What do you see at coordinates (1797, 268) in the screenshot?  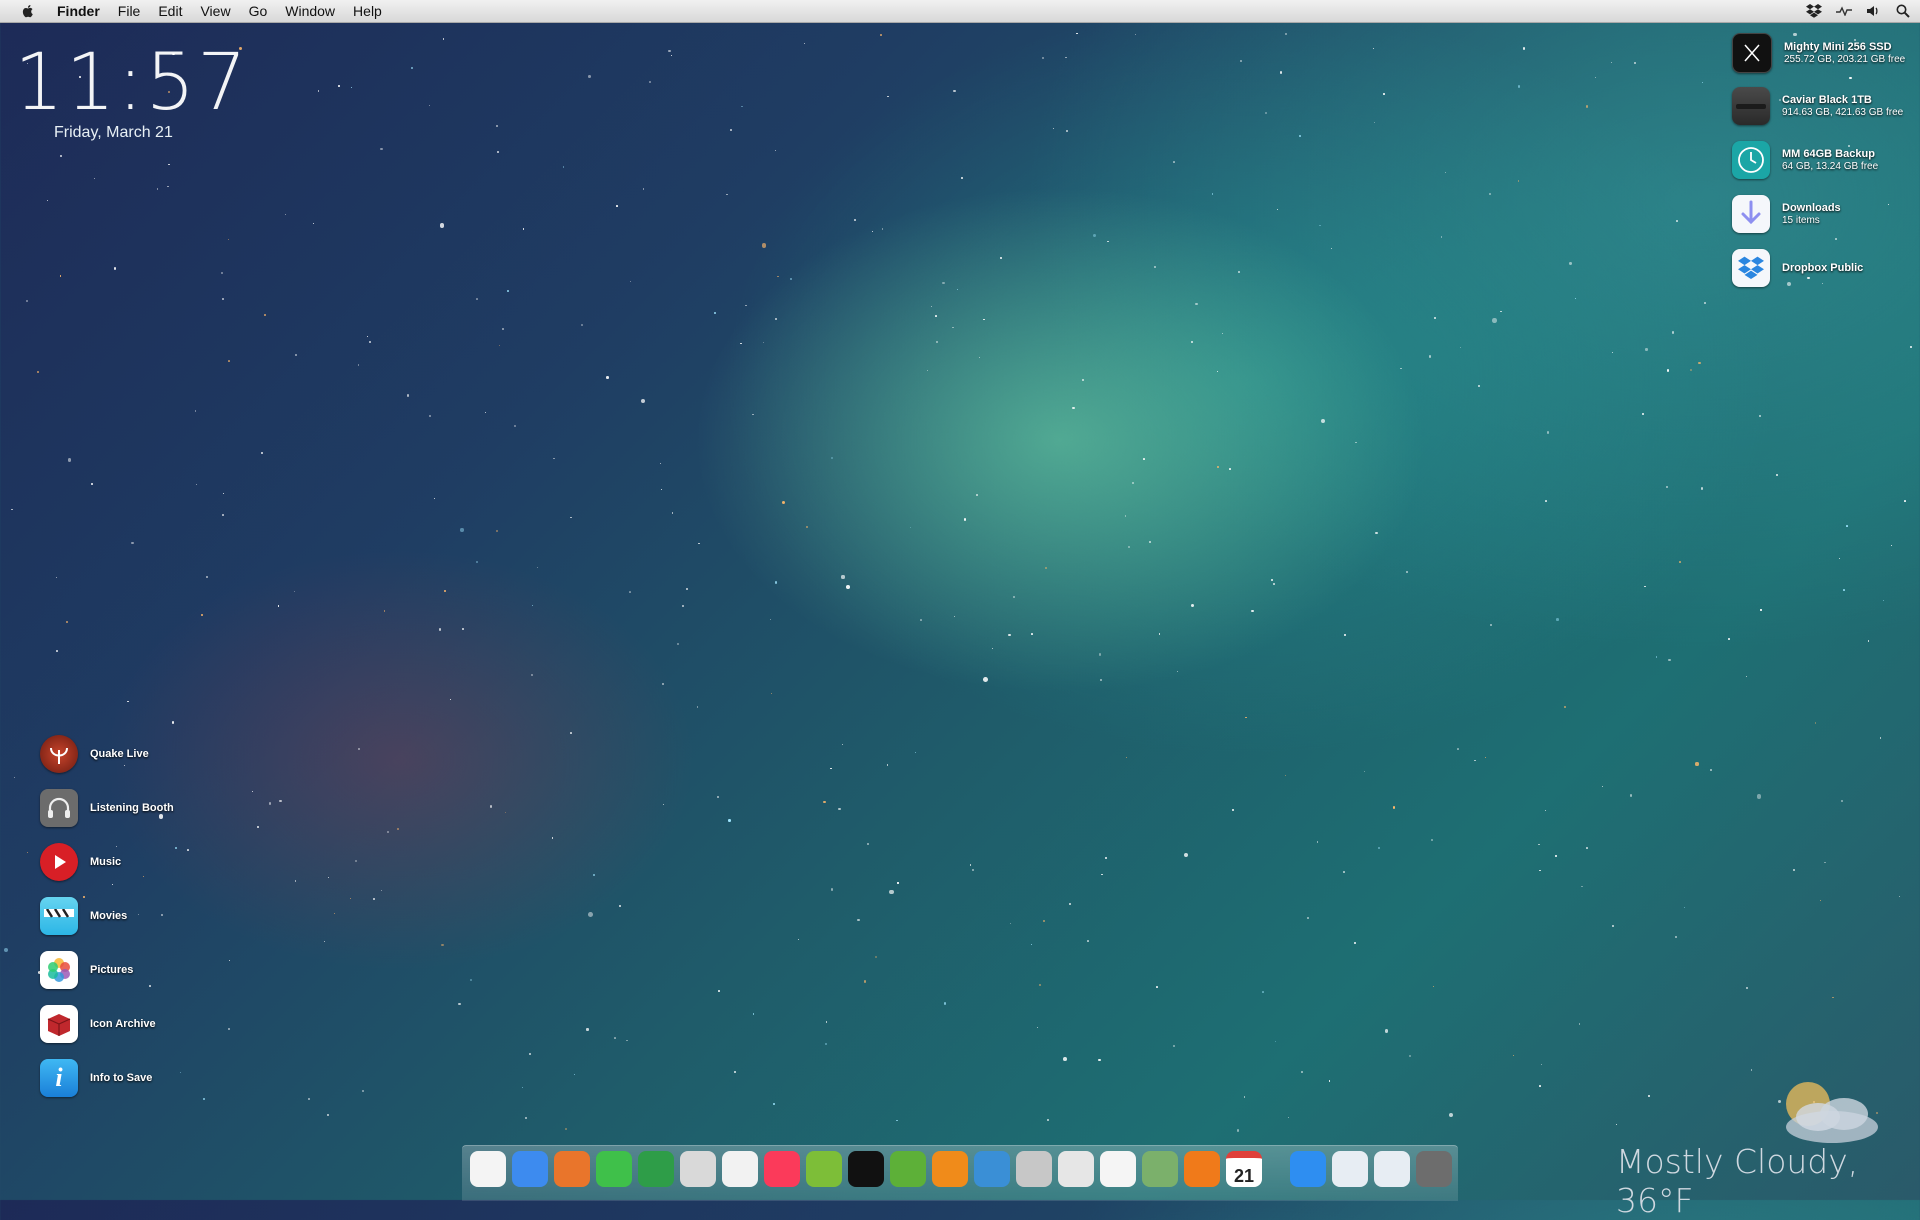 I see `folder-dropbox-public: Dropbox Public` at bounding box center [1797, 268].